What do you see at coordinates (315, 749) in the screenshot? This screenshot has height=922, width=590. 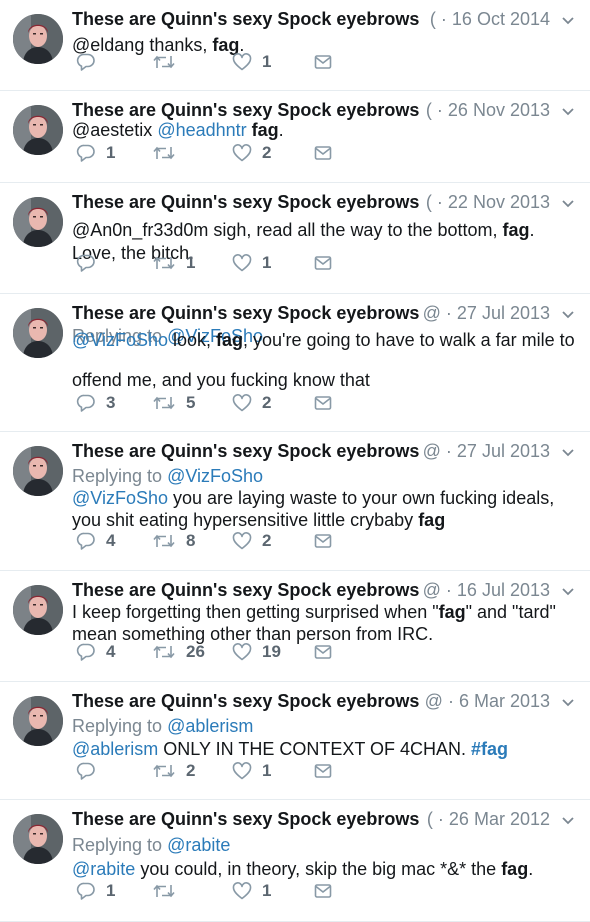 I see `text-run: ONLY IN THE CONTEXT OF 4CHAN.` at bounding box center [315, 749].